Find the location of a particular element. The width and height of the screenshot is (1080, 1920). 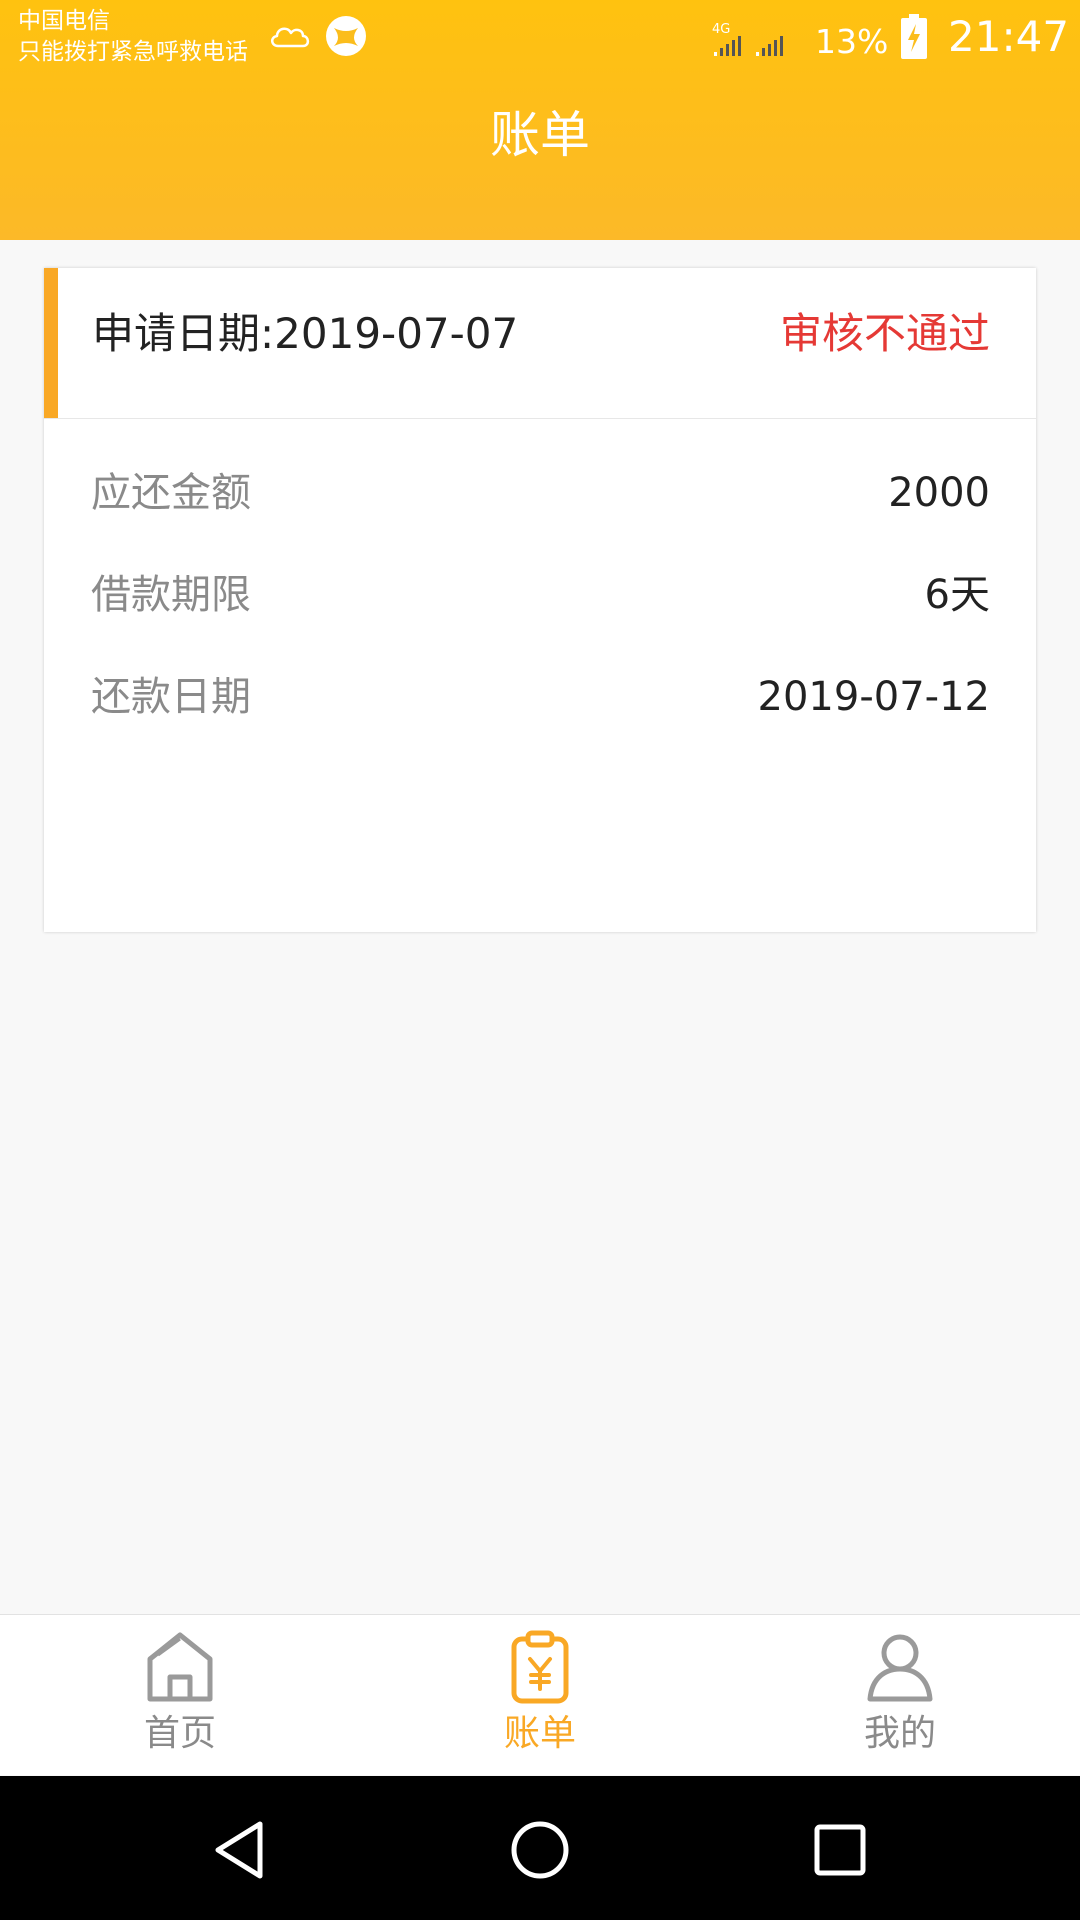

info-value: 2000 is located at coordinates (939, 493).